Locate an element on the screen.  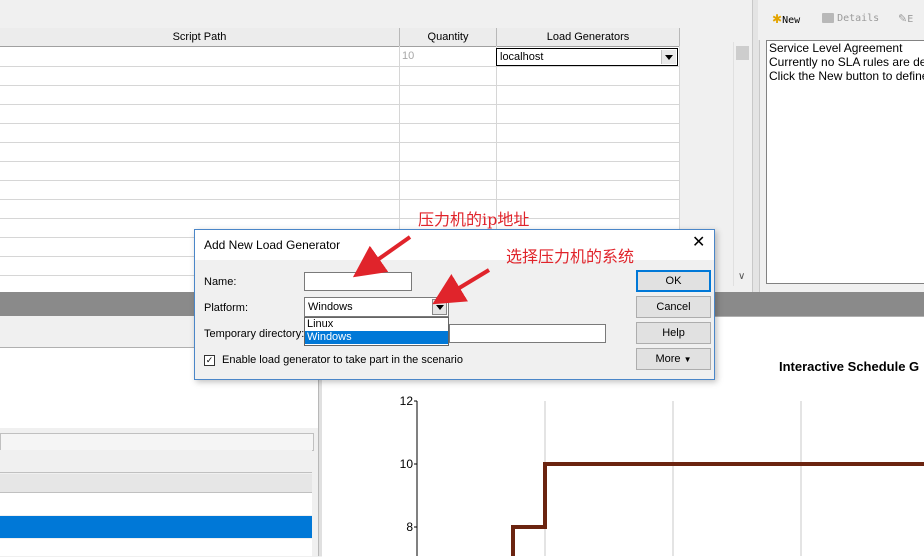
schedule-series-line is located at coordinates (717, 509).